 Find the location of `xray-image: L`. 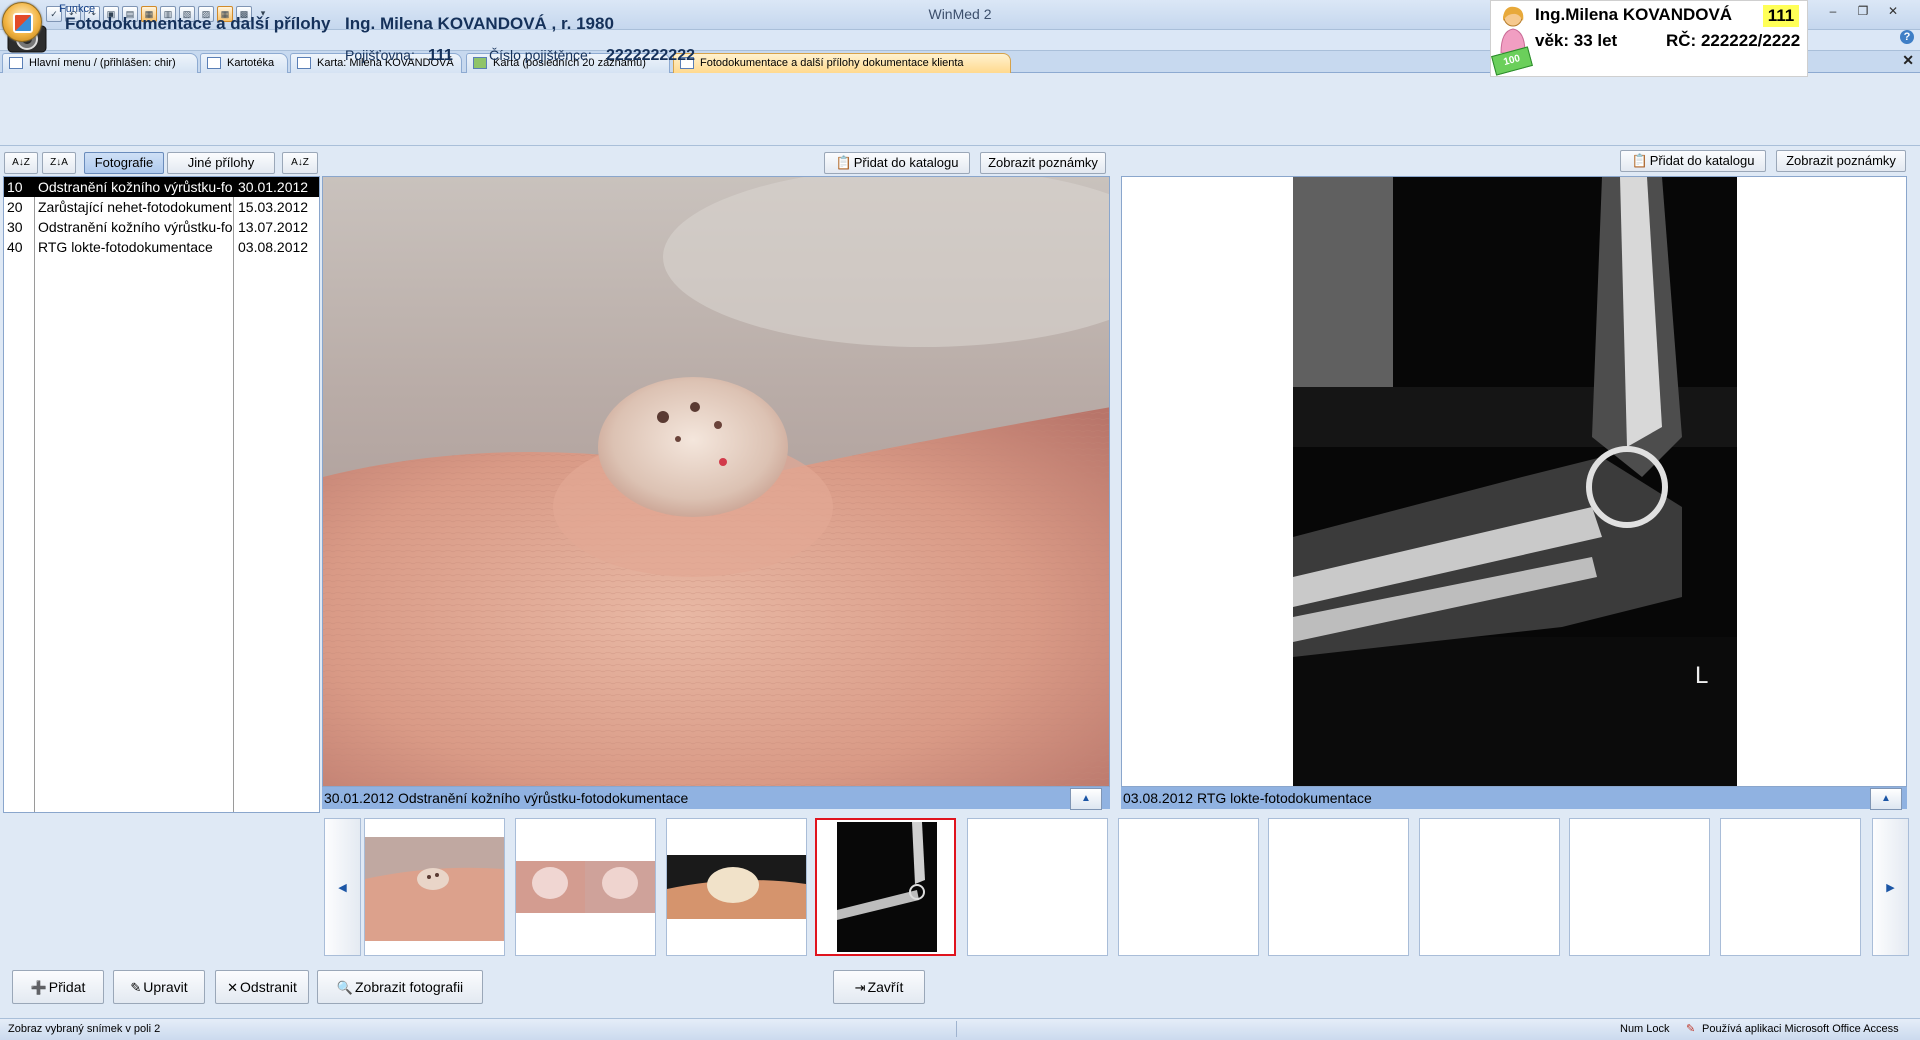

xray-image: L is located at coordinates (1515, 481).